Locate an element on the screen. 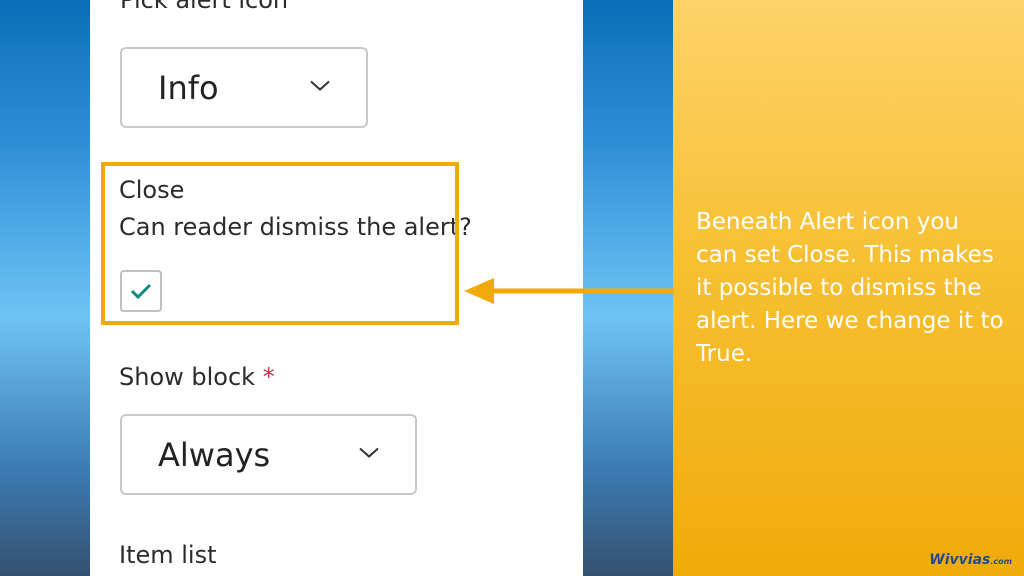  show-block-label: Show block * is located at coordinates (197, 377).